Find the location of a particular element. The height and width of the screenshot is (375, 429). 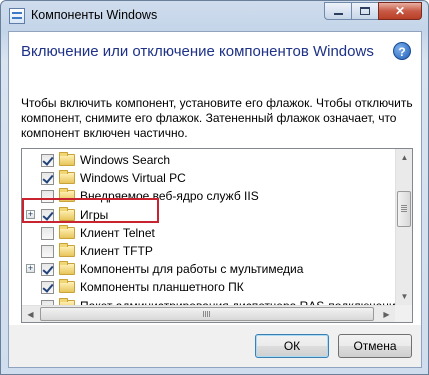

caption-buttons: ✕ is located at coordinates (373, 11).